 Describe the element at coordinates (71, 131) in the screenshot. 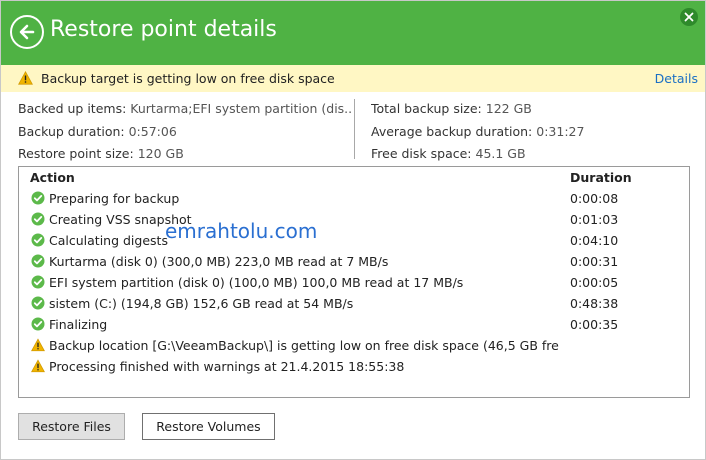

I see `info-label: Backup duration:` at that location.